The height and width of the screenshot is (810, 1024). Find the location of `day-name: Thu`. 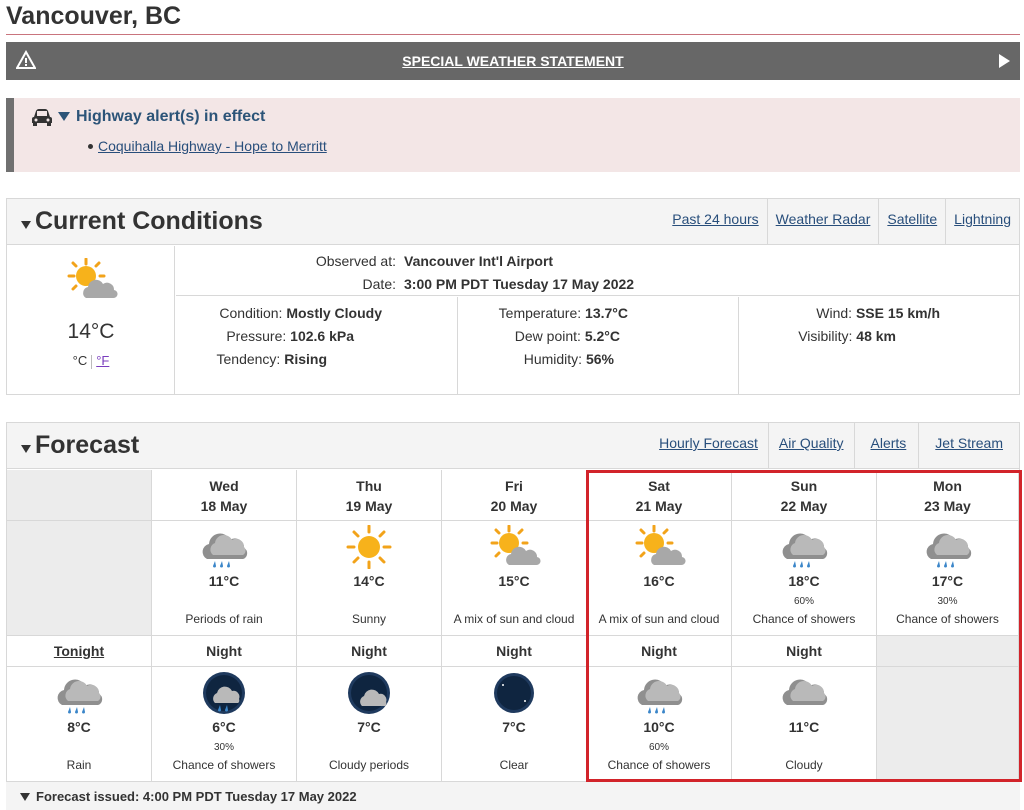

day-name: Thu is located at coordinates (369, 486).